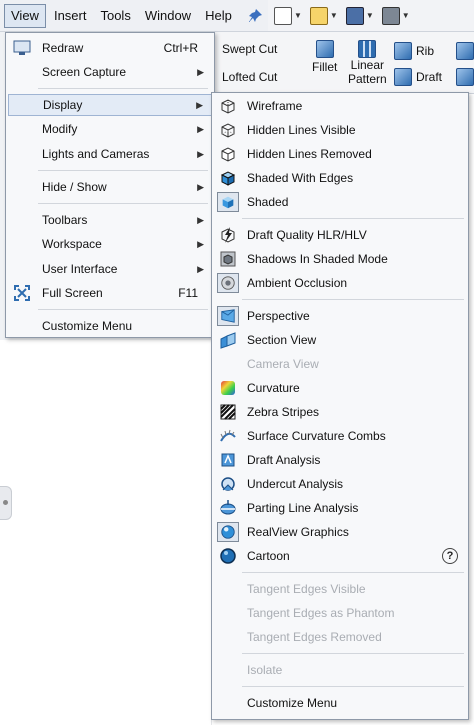 This screenshot has width=474, height=725. Describe the element at coordinates (110, 187) in the screenshot. I see `menu-item-hide-show: Hide / Show ▶` at that location.